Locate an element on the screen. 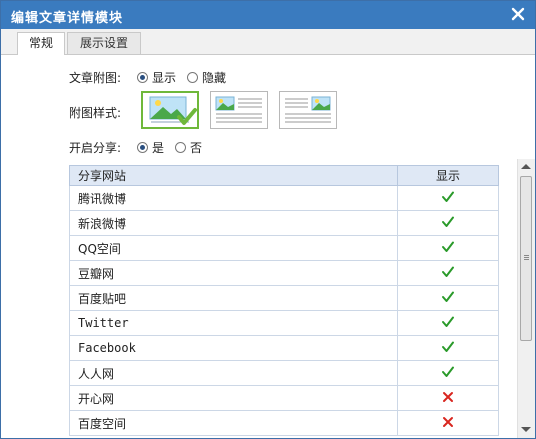 The width and height of the screenshot is (536, 439). dialog-titlebar: 编辑文章详情模块 is located at coordinates (268, 15).